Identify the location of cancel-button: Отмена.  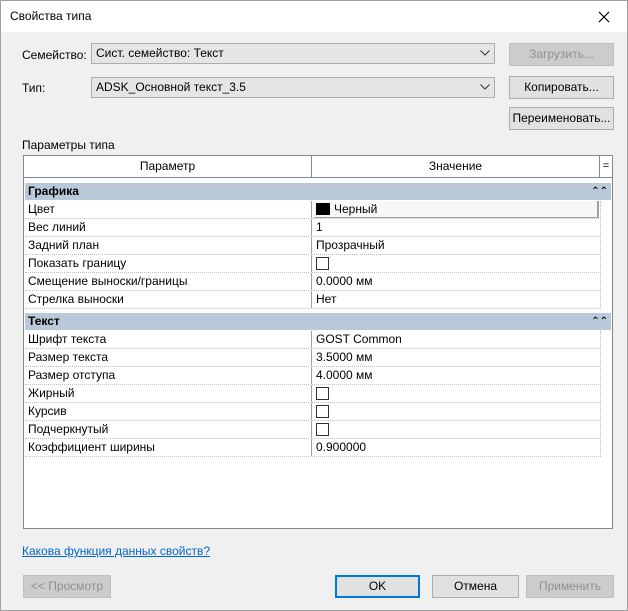
(475, 586).